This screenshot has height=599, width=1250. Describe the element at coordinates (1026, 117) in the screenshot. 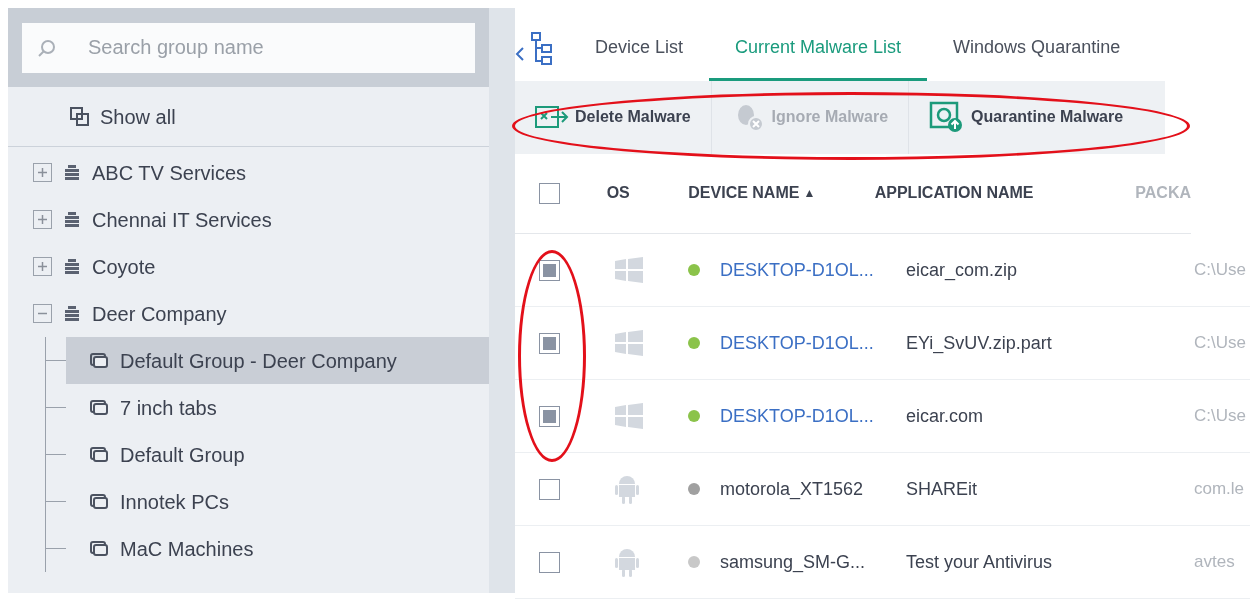

I see `toolbar-button: Quarantine Malware` at that location.